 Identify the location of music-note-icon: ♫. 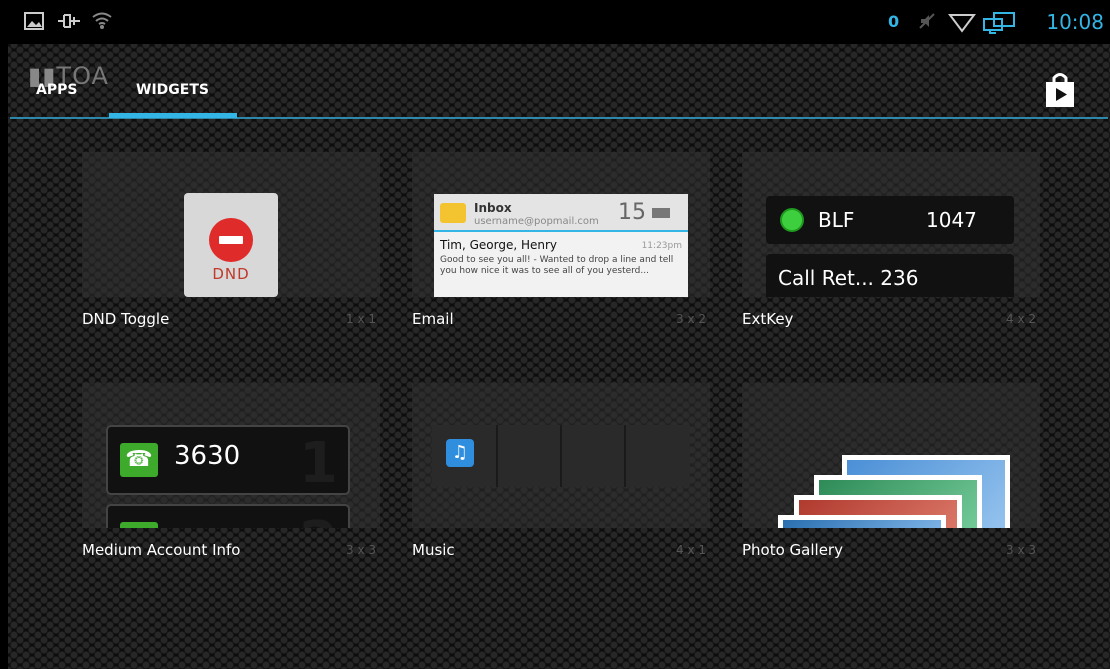
(460, 453).